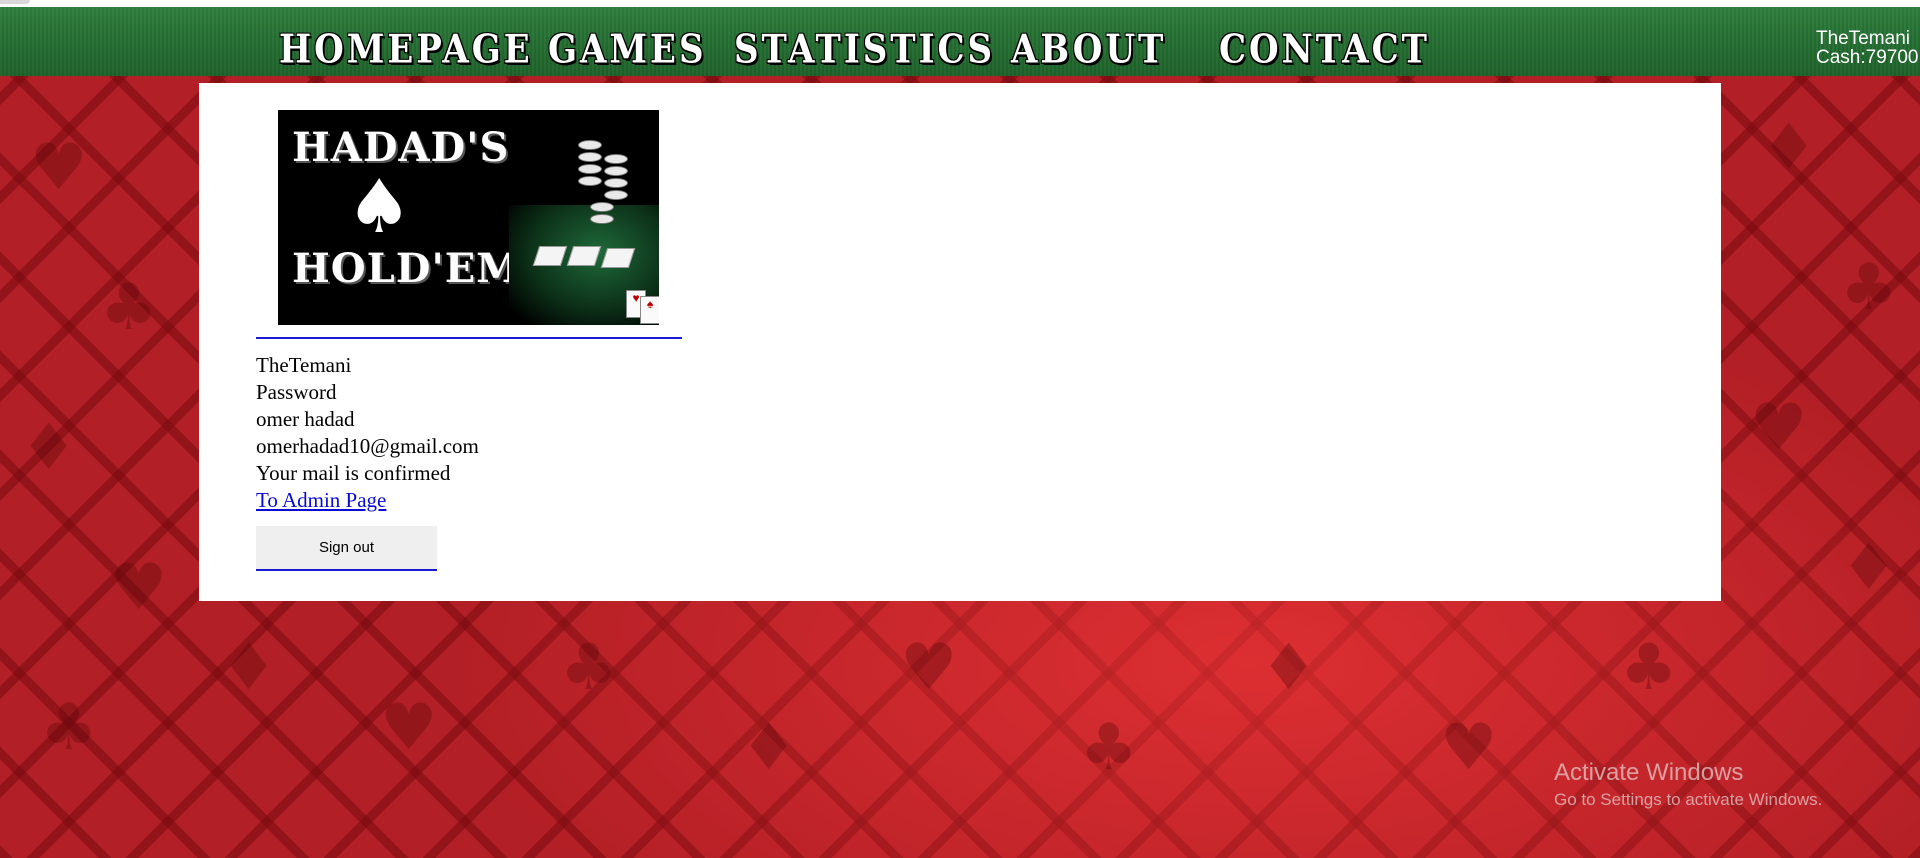 This screenshot has height=858, width=1920. What do you see at coordinates (1688, 799) in the screenshot?
I see `watermark-subtitle: Go to Settings to activate Windows.` at bounding box center [1688, 799].